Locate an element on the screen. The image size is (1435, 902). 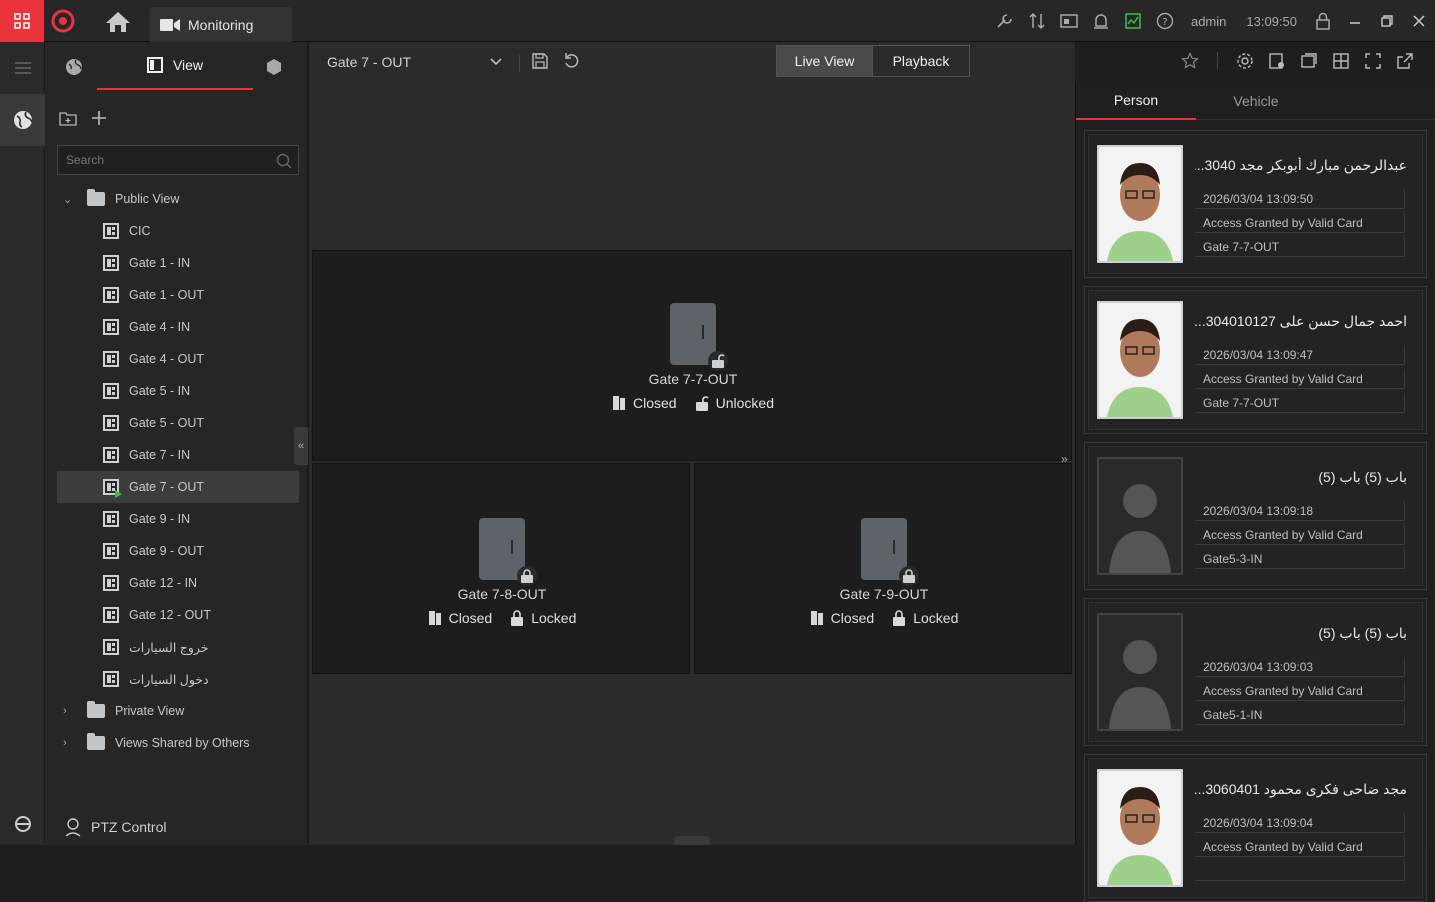
door-icon is located at coordinates (508, 552).